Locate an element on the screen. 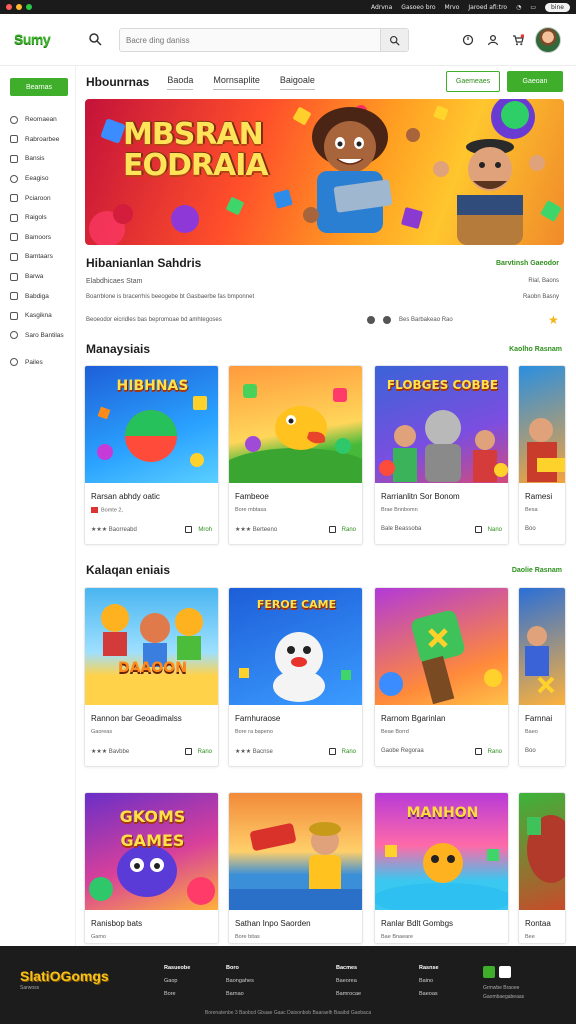 The image size is (576, 1024). os-item: Jaroed afi:tro is located at coordinates (487, 7).